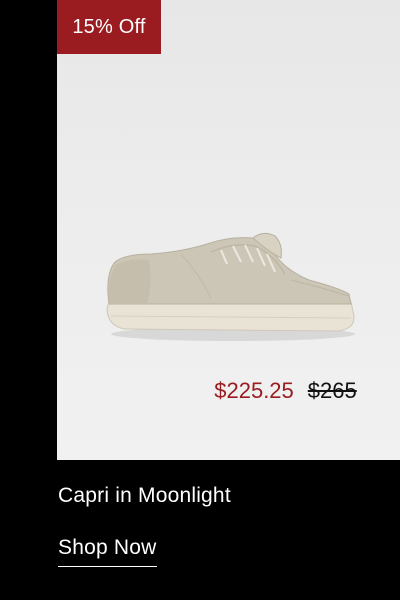  Describe the element at coordinates (109, 27) in the screenshot. I see `discount-badge: 15% Off` at that location.